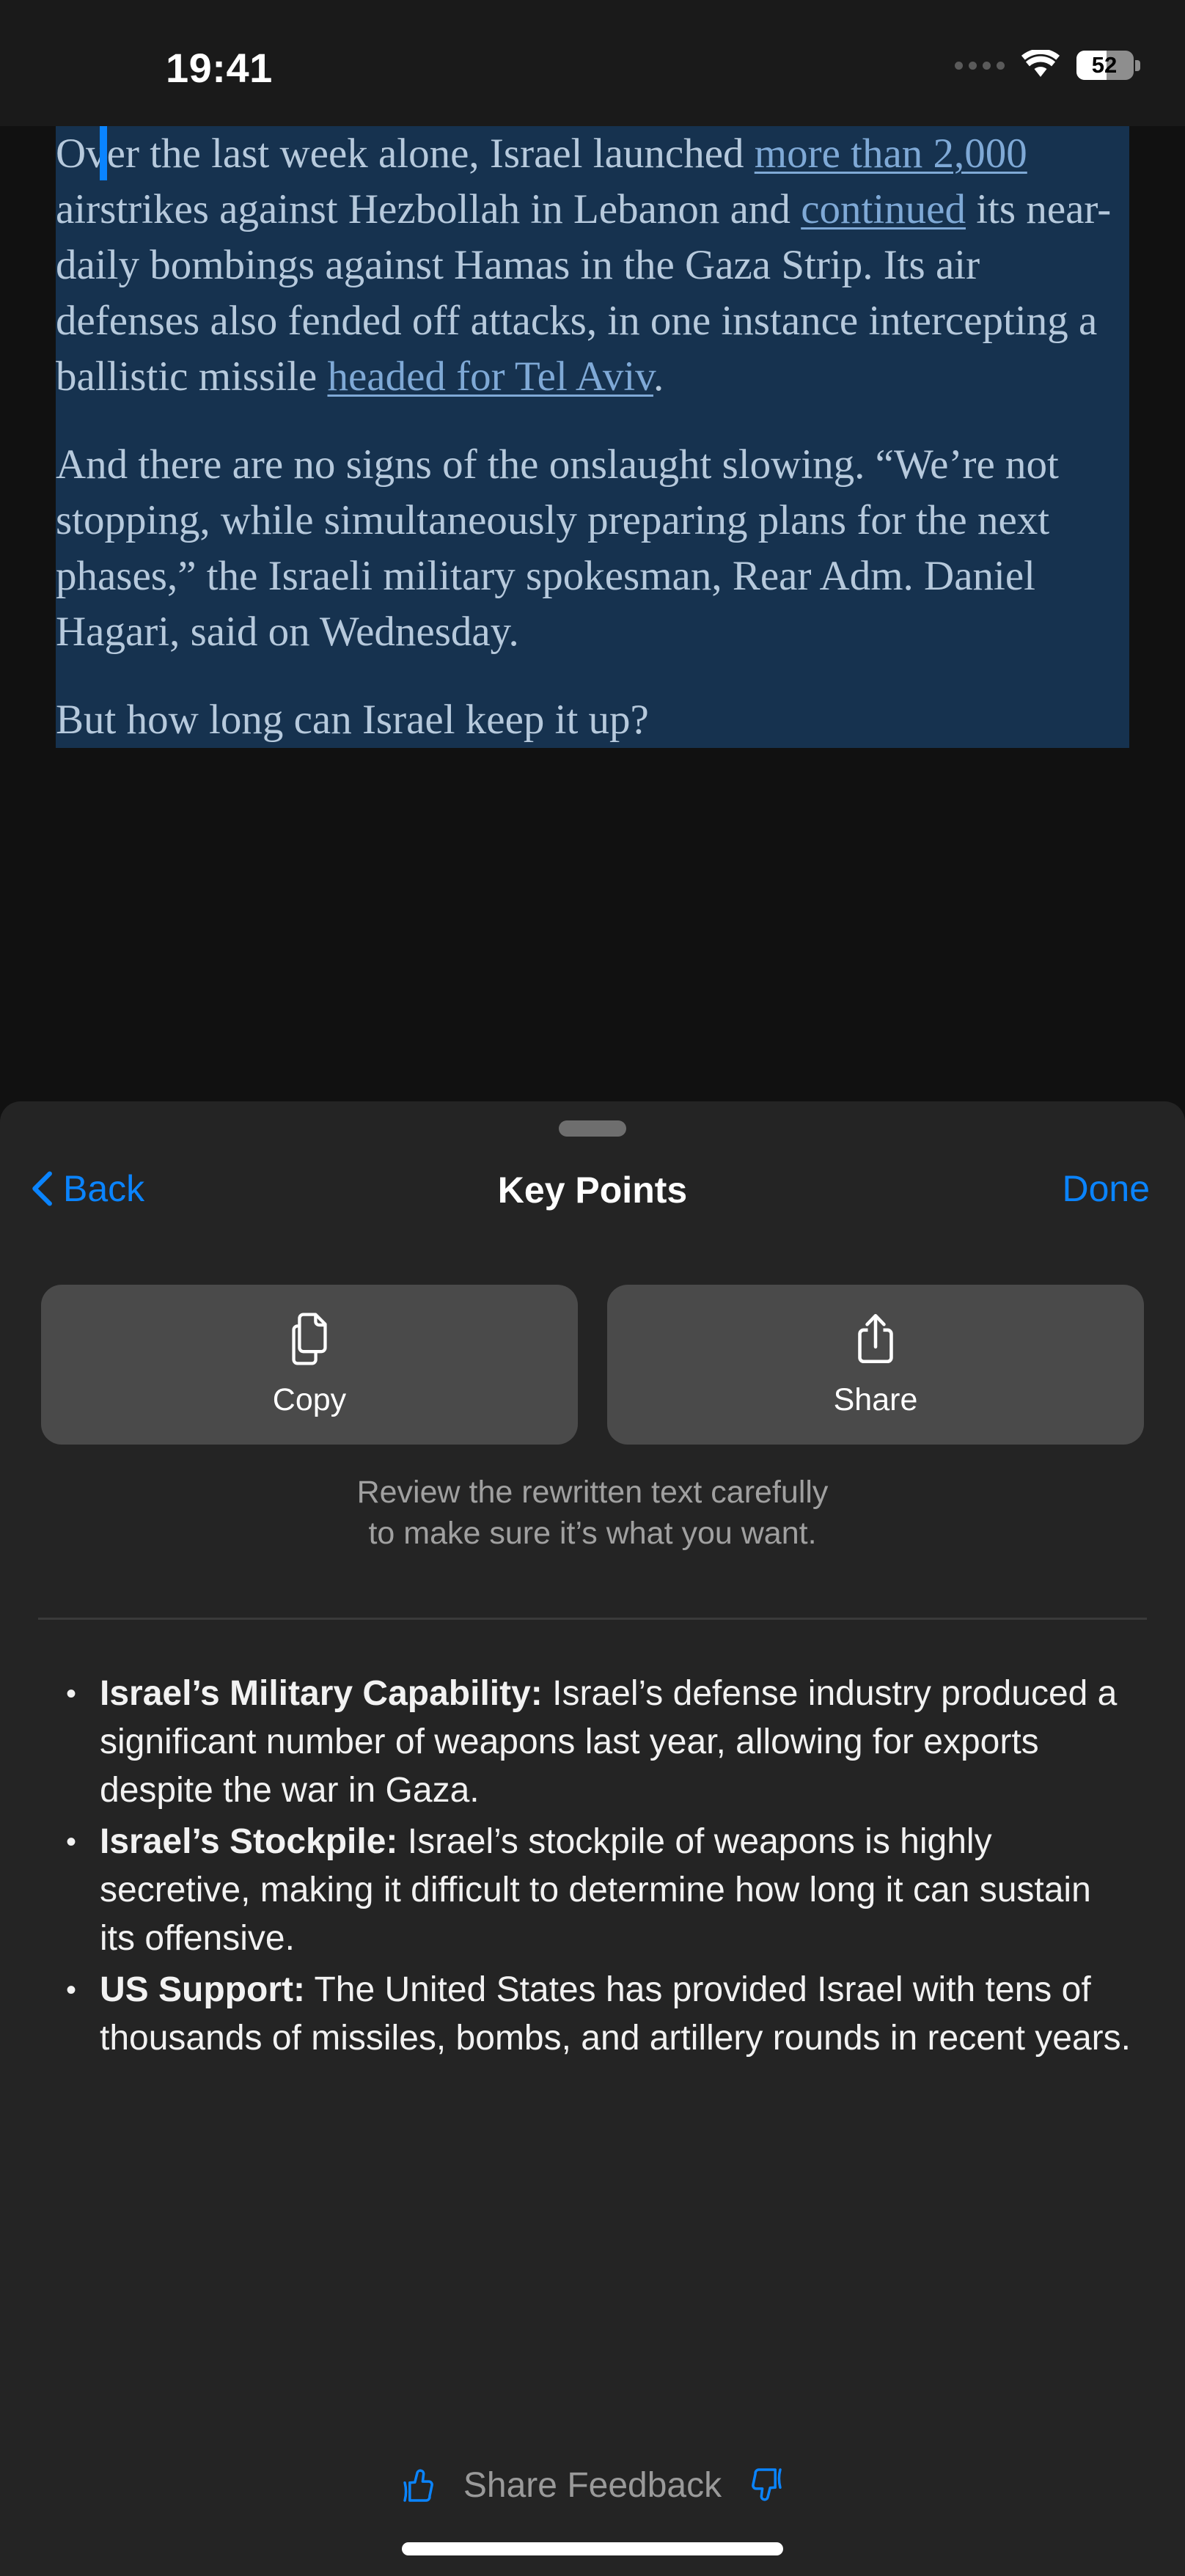 The width and height of the screenshot is (1185, 2576). I want to click on sheet-header: Back Key Points Done, so click(592, 1199).